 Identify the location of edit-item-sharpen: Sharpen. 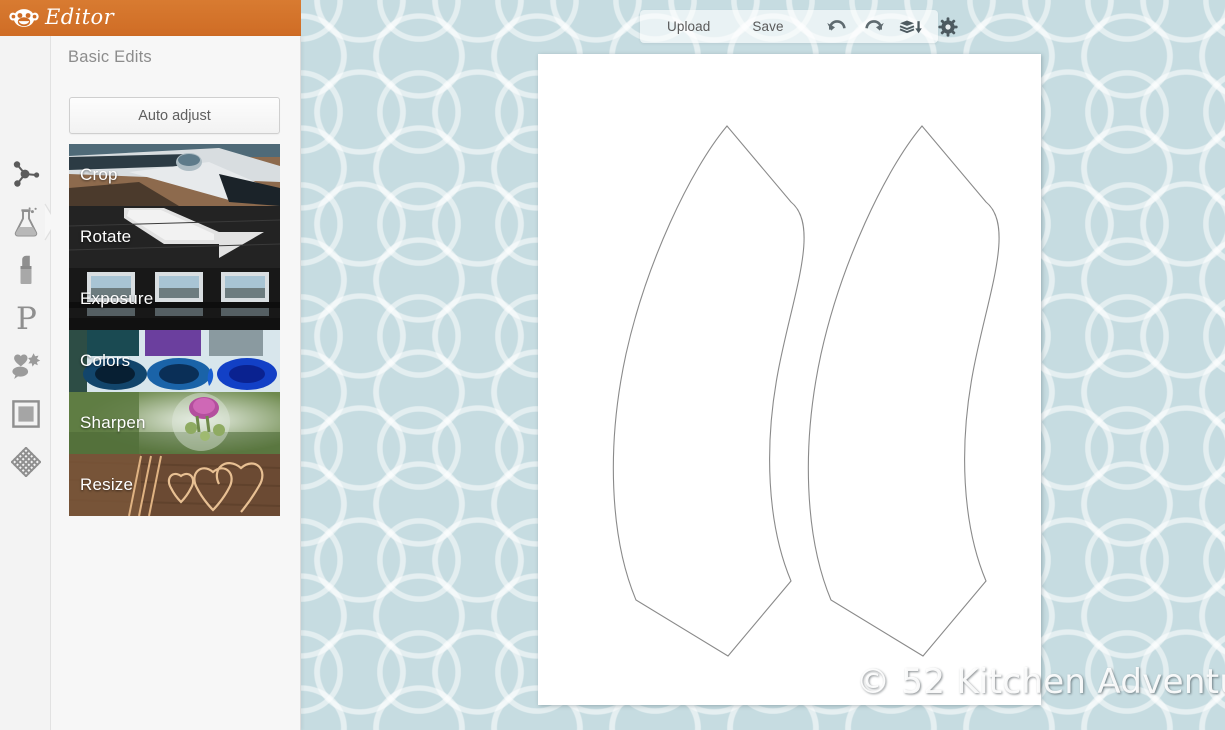
(174, 423).